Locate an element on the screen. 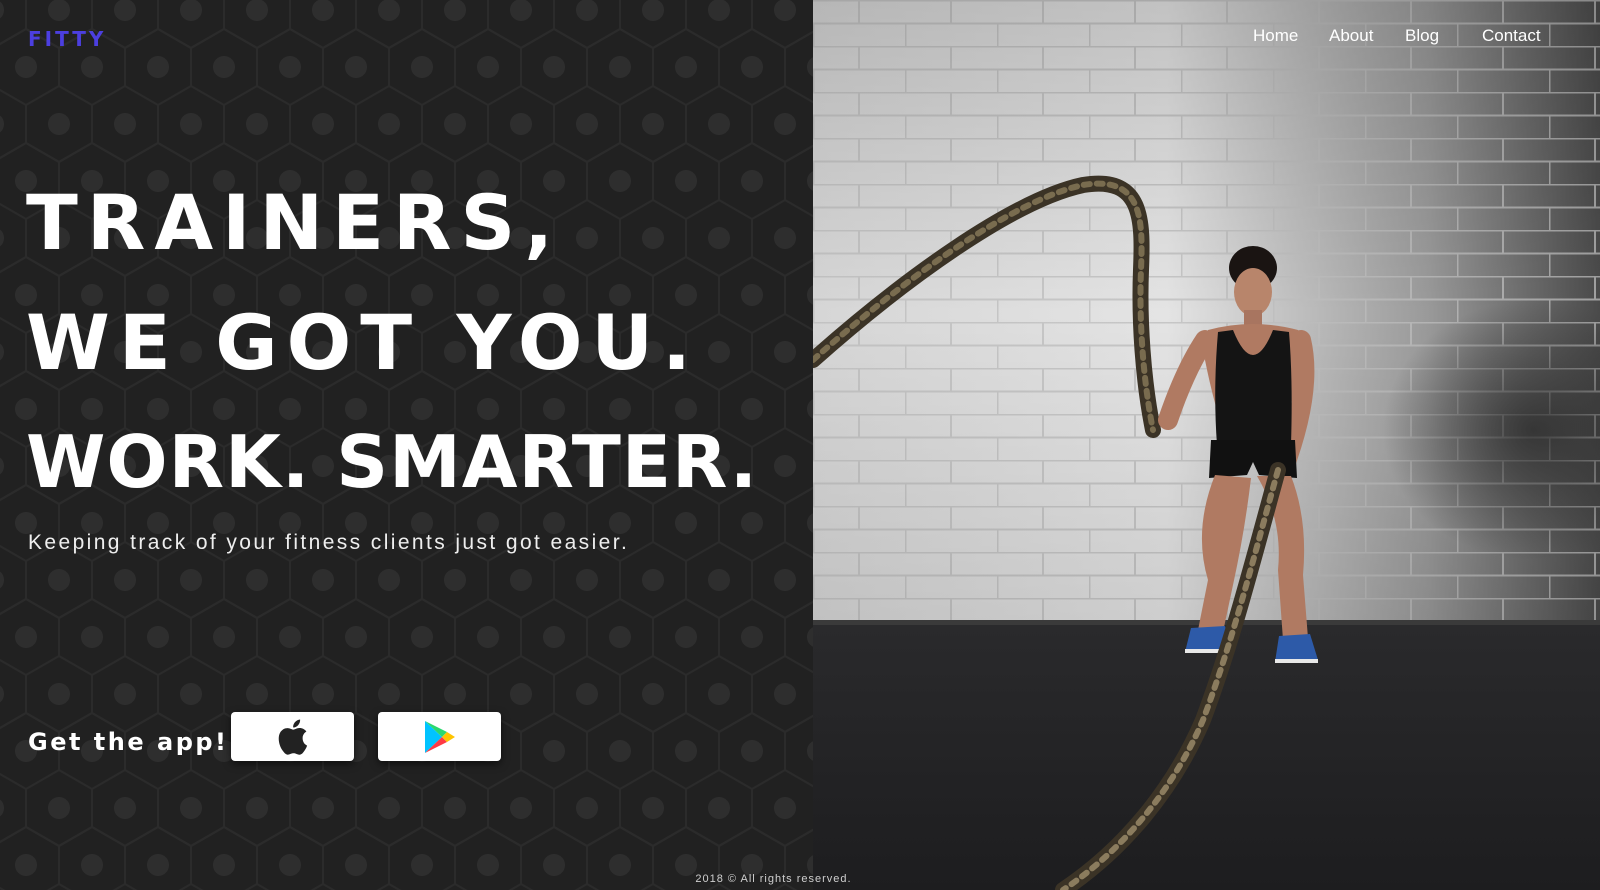 The width and height of the screenshot is (1600, 890). app-store-button is located at coordinates (292, 736).